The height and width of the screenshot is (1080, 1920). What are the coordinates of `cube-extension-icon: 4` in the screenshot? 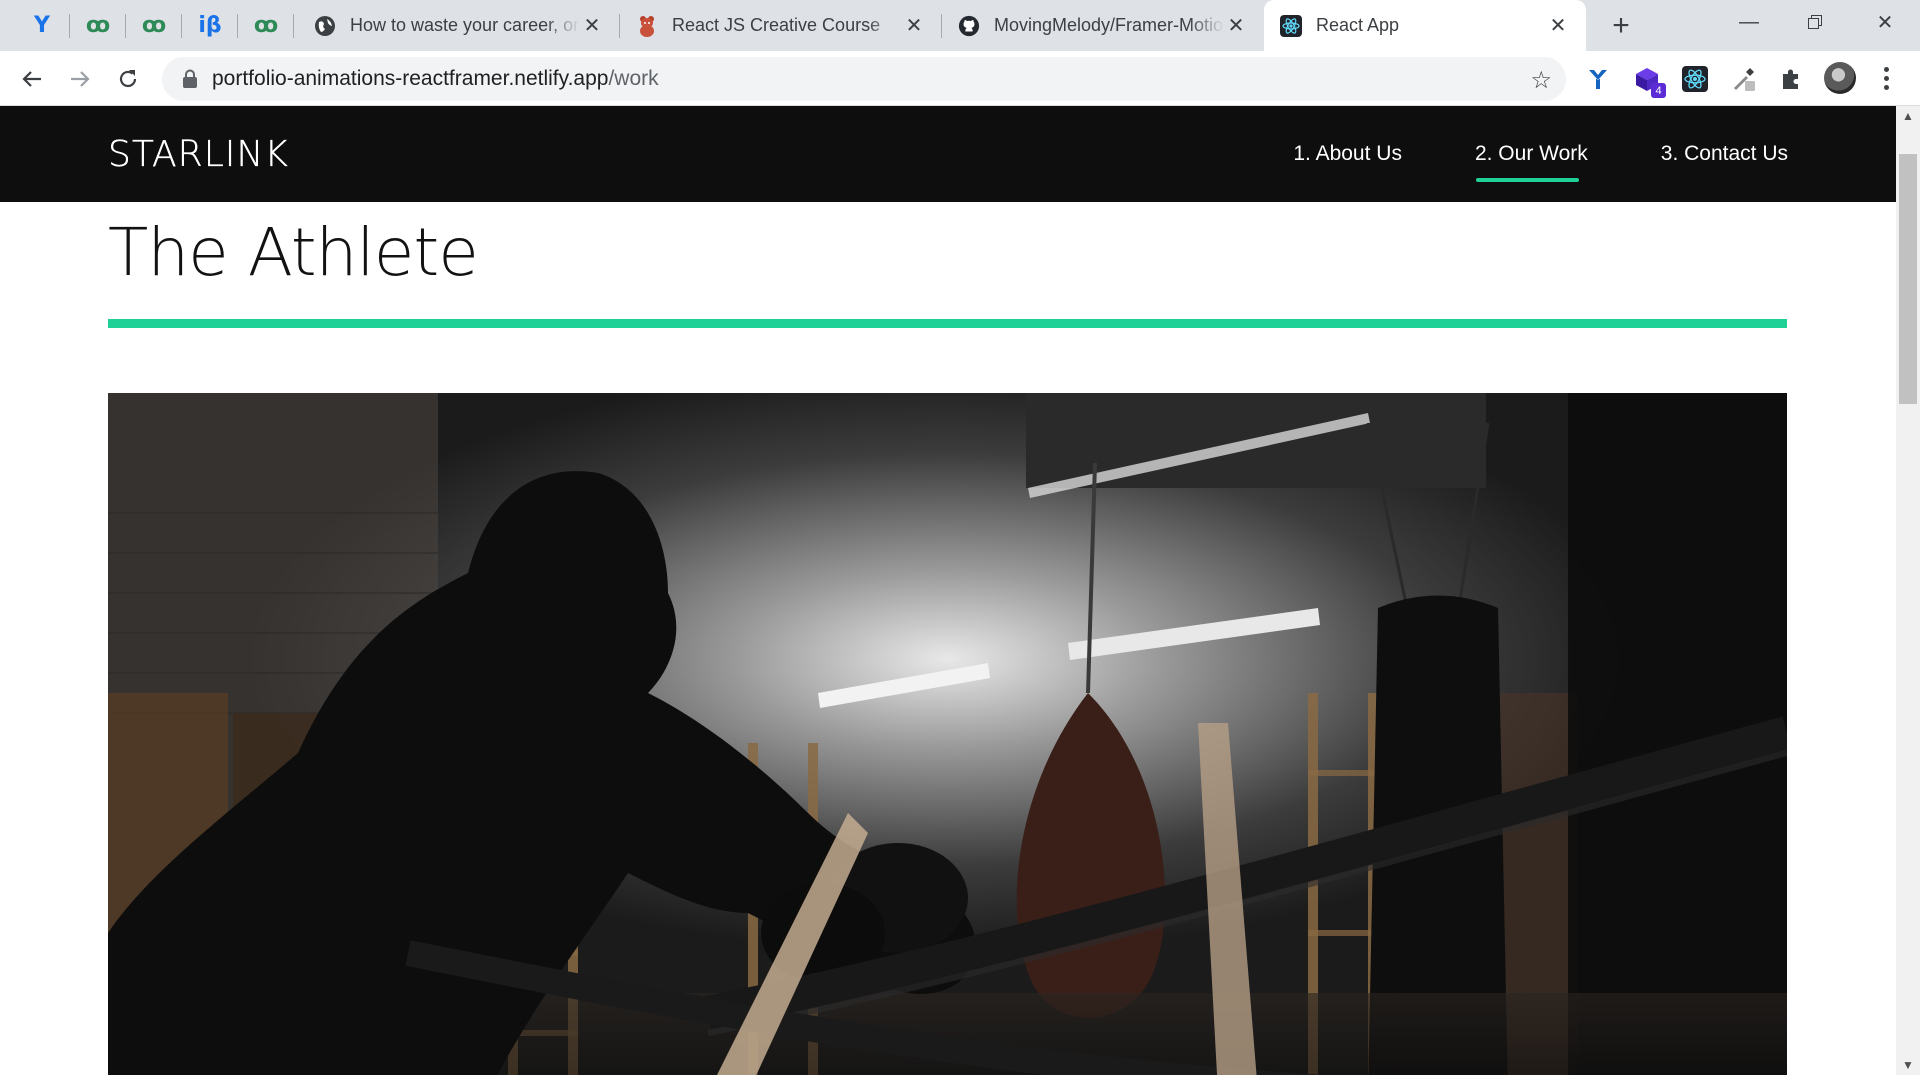 It's located at (1649, 81).